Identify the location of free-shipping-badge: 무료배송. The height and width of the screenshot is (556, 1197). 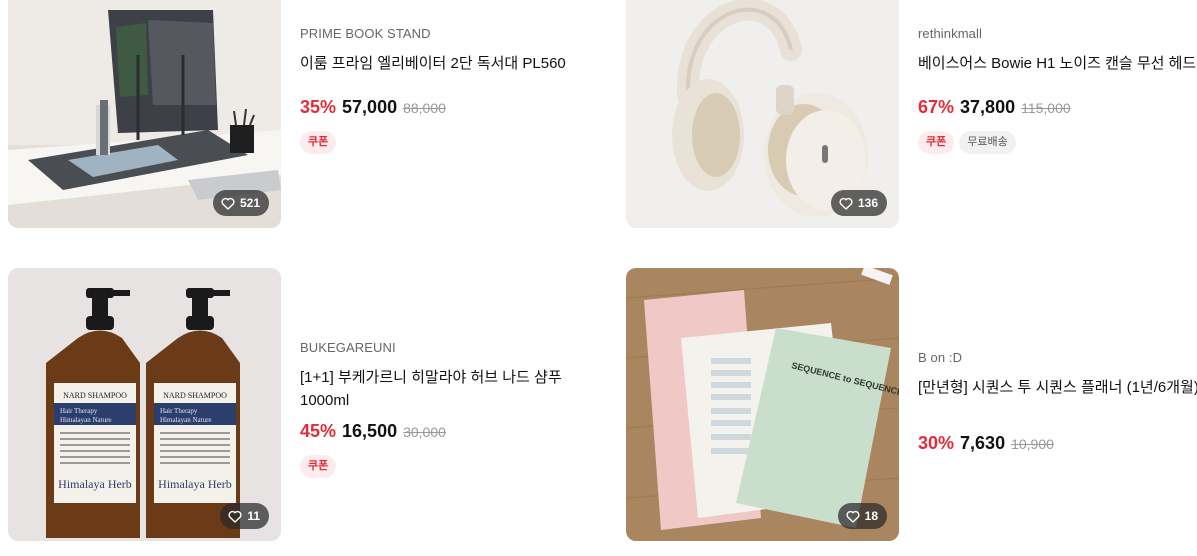
(987, 142).